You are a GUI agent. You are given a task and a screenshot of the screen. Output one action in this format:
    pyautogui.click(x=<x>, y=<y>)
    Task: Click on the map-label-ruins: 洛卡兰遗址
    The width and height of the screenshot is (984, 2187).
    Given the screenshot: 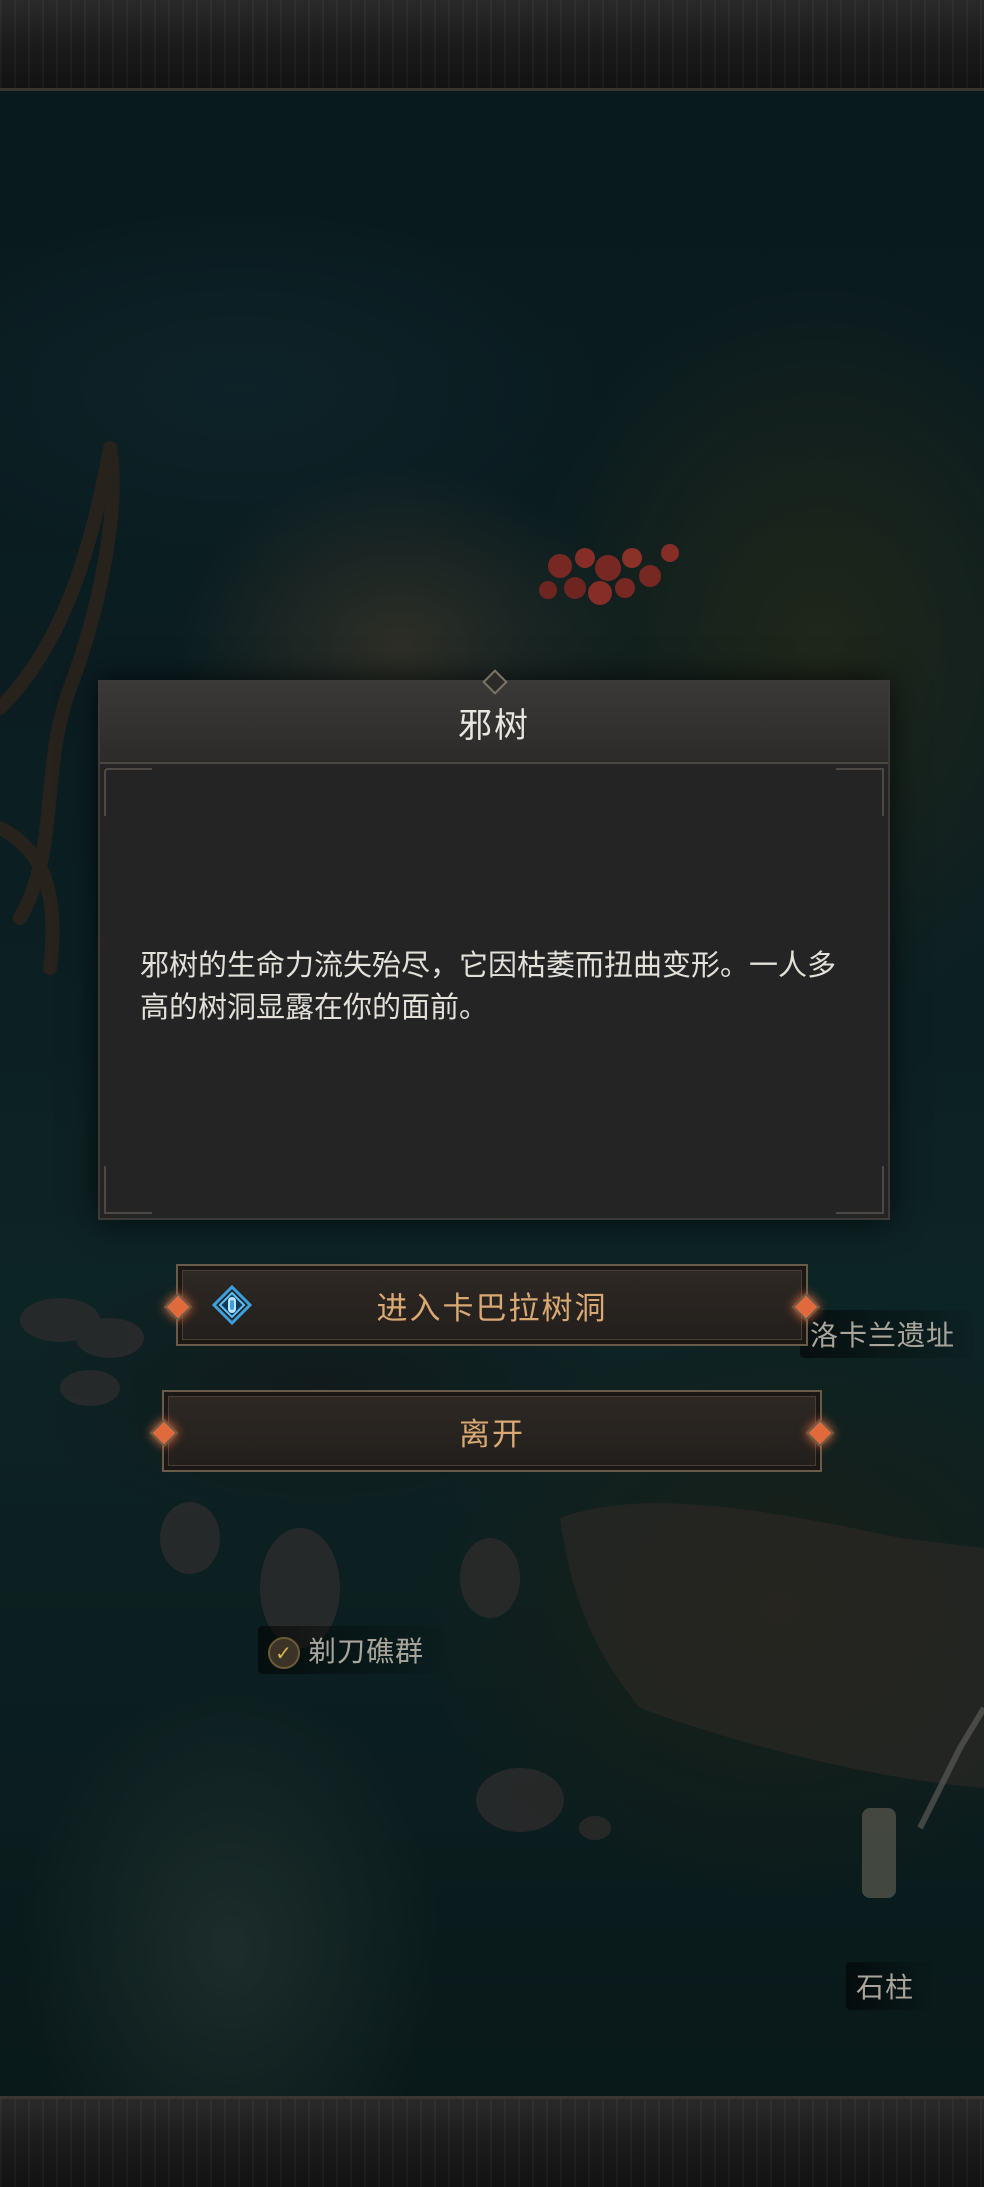 What is the action you would take?
    pyautogui.click(x=887, y=1334)
    